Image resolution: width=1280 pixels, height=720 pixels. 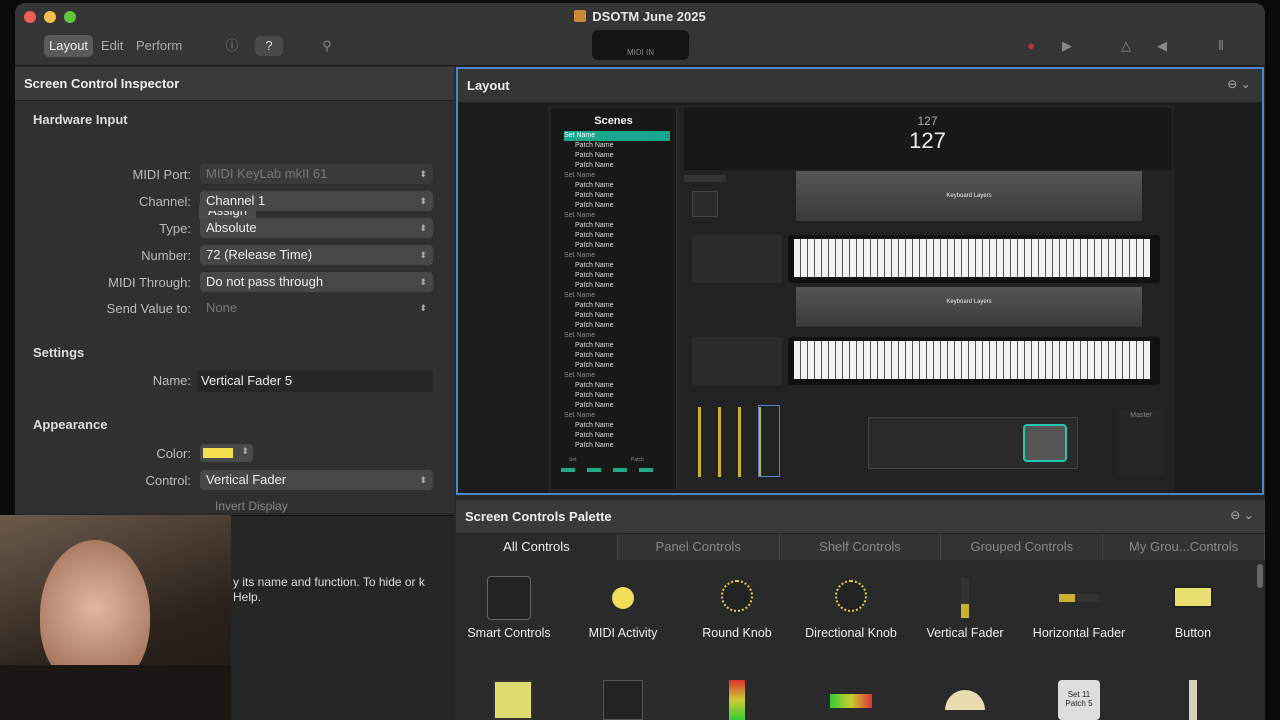 What do you see at coordinates (509, 608) in the screenshot?
I see `palette-item-smart-controls: Smart Controls` at bounding box center [509, 608].